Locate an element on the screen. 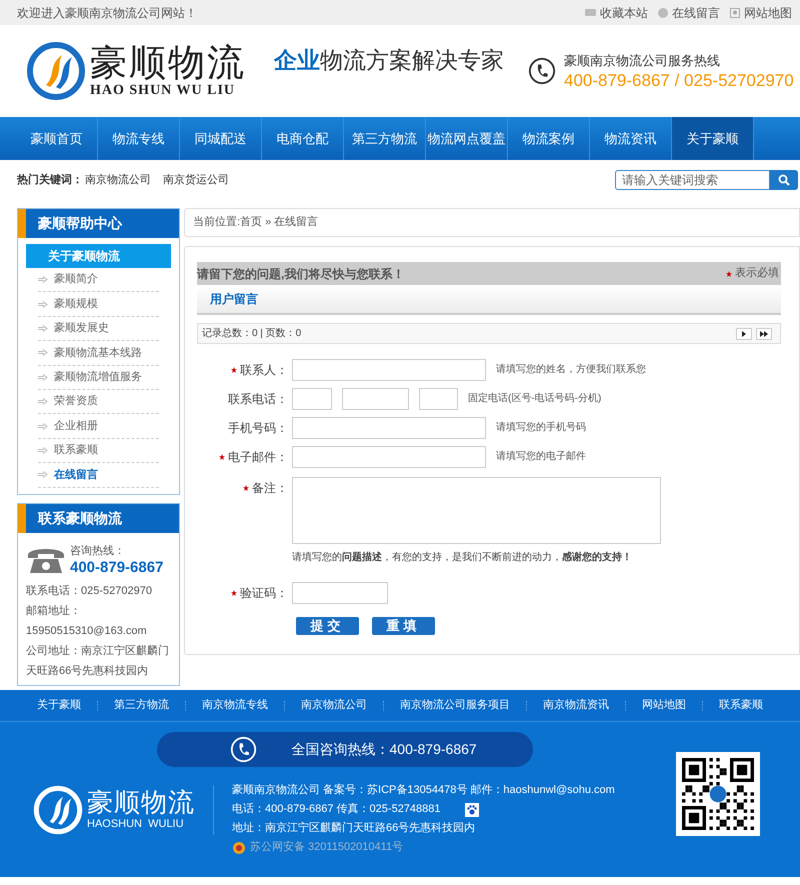 Image resolution: width=800 pixels, height=885 pixels. footer-info: 豪顺南京物流公司 备案号：苏ICP备13054478号 邮件：haoshunwl@sohu.com is located at coordinates (423, 790).